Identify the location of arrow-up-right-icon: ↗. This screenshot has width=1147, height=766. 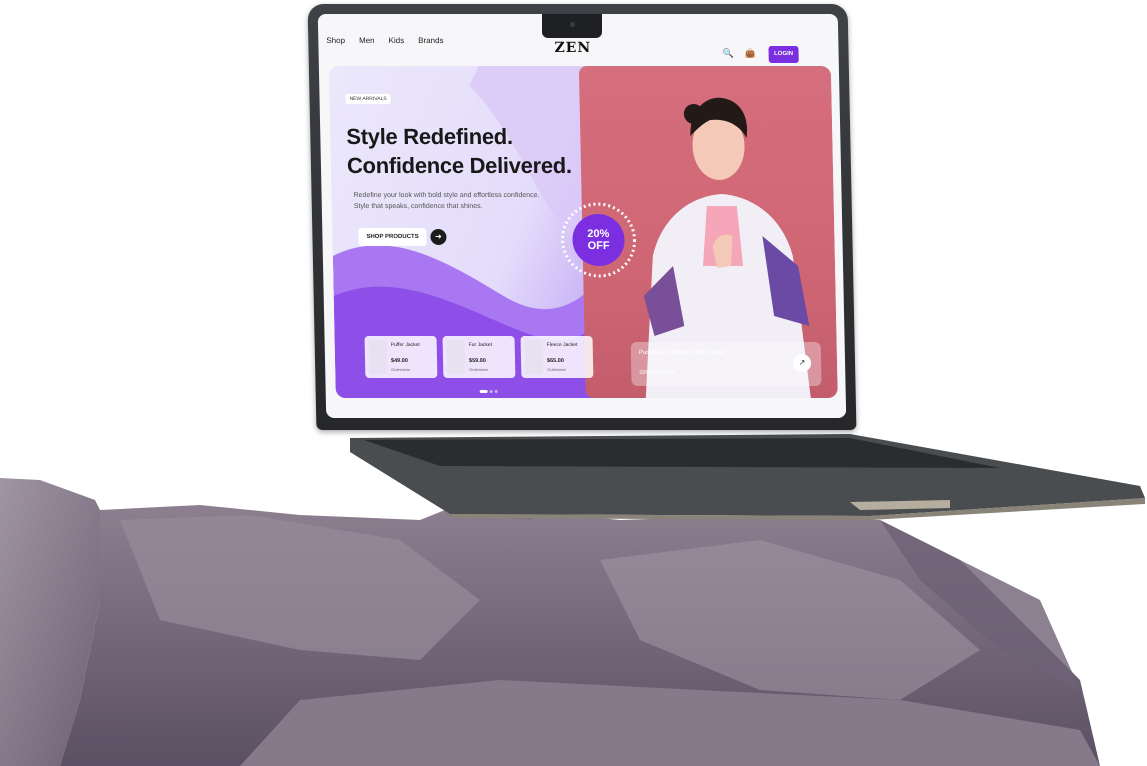
(802, 363).